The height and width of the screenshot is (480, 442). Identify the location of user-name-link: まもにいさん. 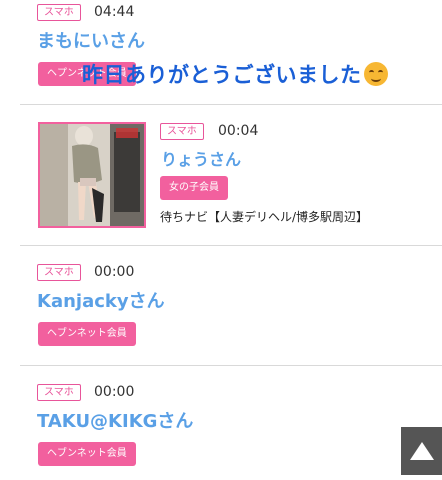
(91, 42).